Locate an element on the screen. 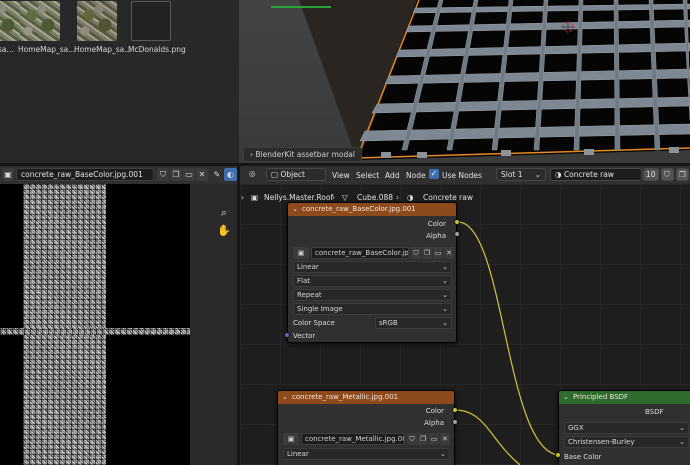  duplicate-material-icon: ❐ is located at coordinates (682, 174).